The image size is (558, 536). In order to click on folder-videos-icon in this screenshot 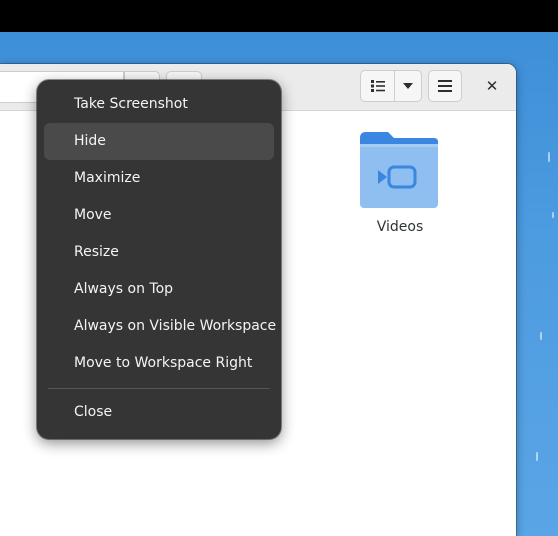, I will do `click(399, 170)`.